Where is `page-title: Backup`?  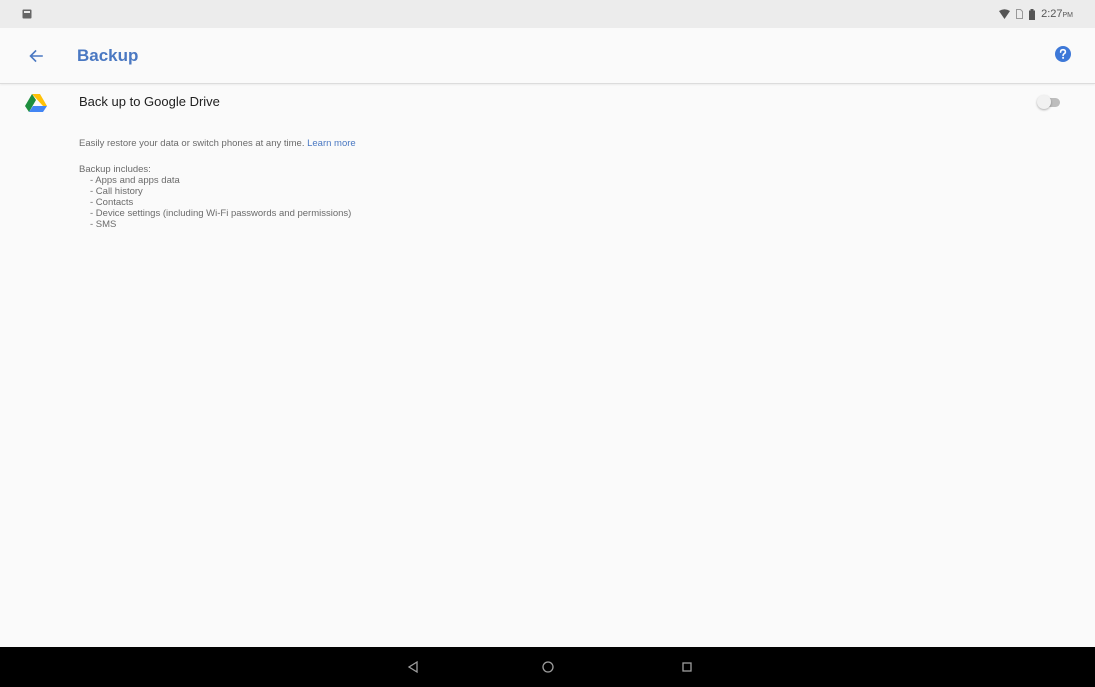
page-title: Backup is located at coordinates (108, 55).